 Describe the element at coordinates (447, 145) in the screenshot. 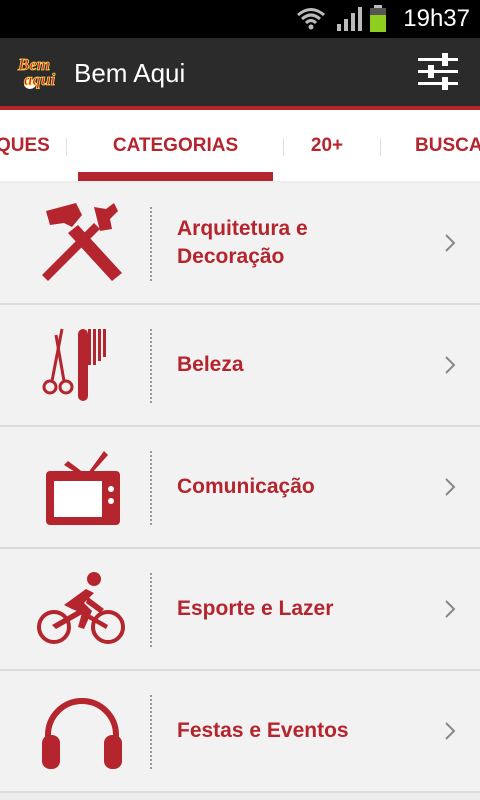

I see `tab-busca: BUSCA` at that location.